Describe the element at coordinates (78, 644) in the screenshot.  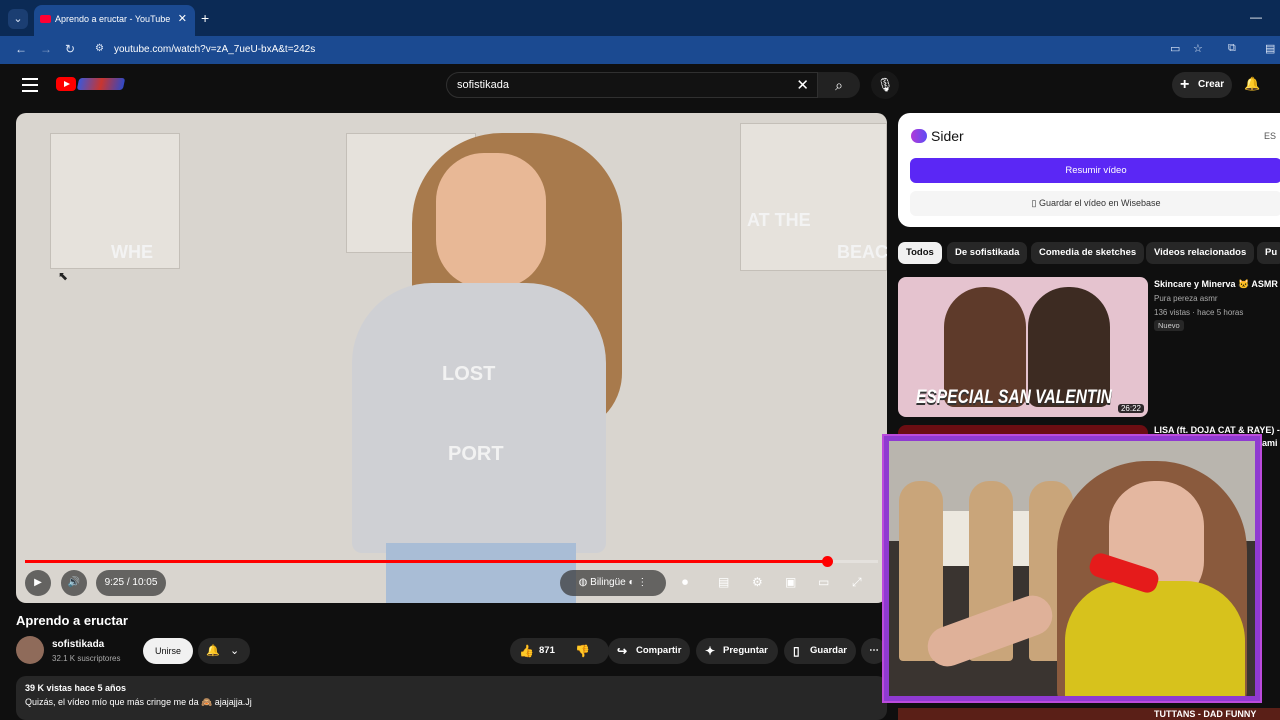
I see `channel-name: sofistikada` at that location.